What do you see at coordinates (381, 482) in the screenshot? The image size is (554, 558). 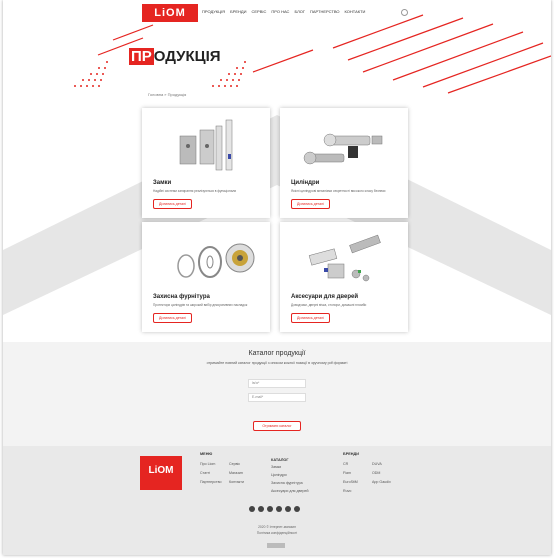 I see `footer-link: App Gaudix` at bounding box center [381, 482].